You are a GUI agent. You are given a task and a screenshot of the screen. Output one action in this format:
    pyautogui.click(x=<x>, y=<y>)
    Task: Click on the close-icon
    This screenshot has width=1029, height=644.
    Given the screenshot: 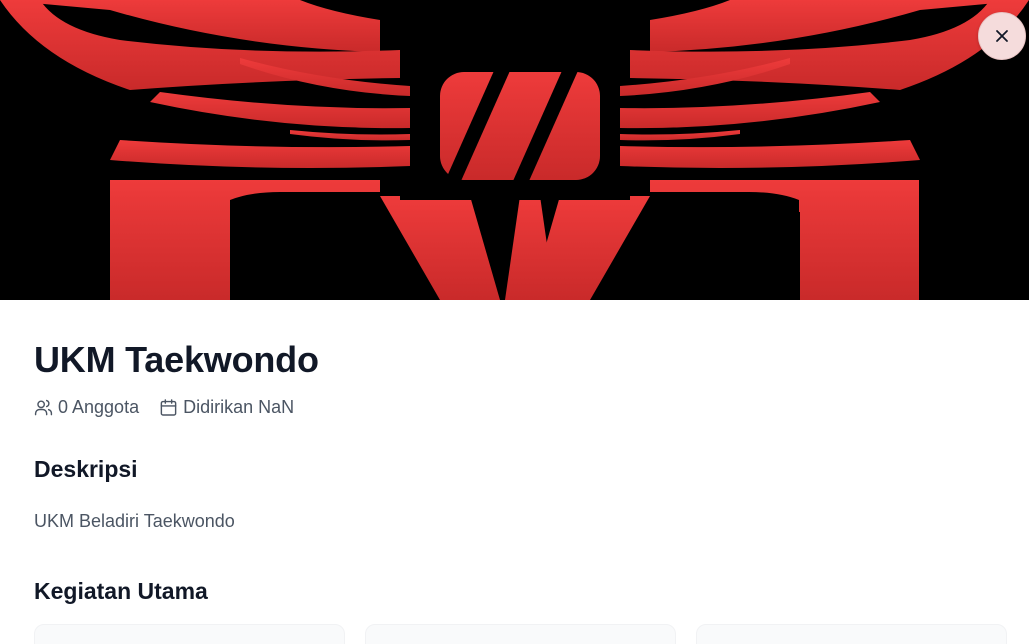 What is the action you would take?
    pyautogui.click(x=1002, y=36)
    